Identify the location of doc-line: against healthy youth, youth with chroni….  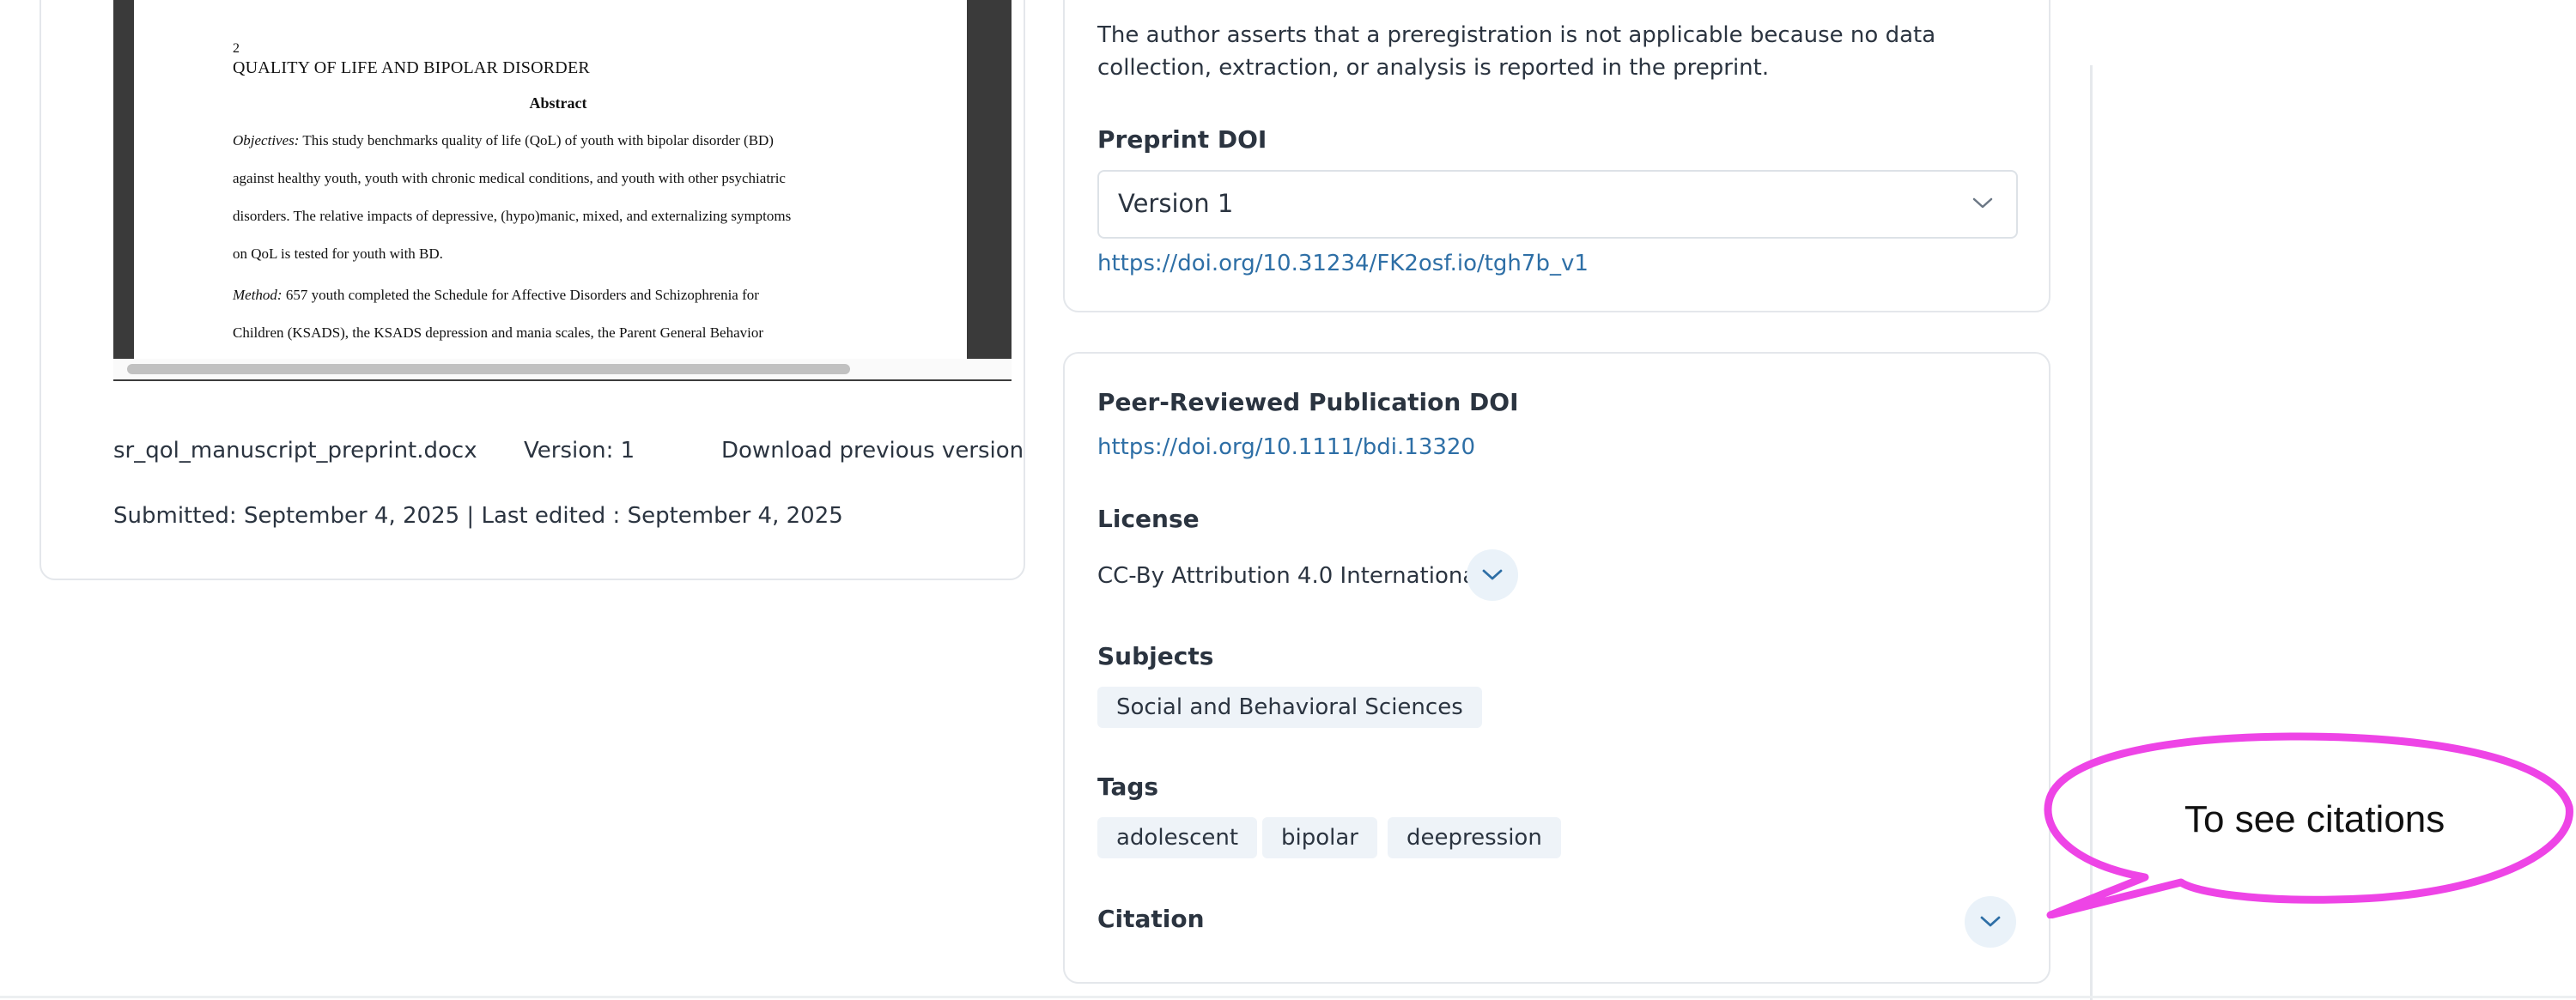
(510, 178).